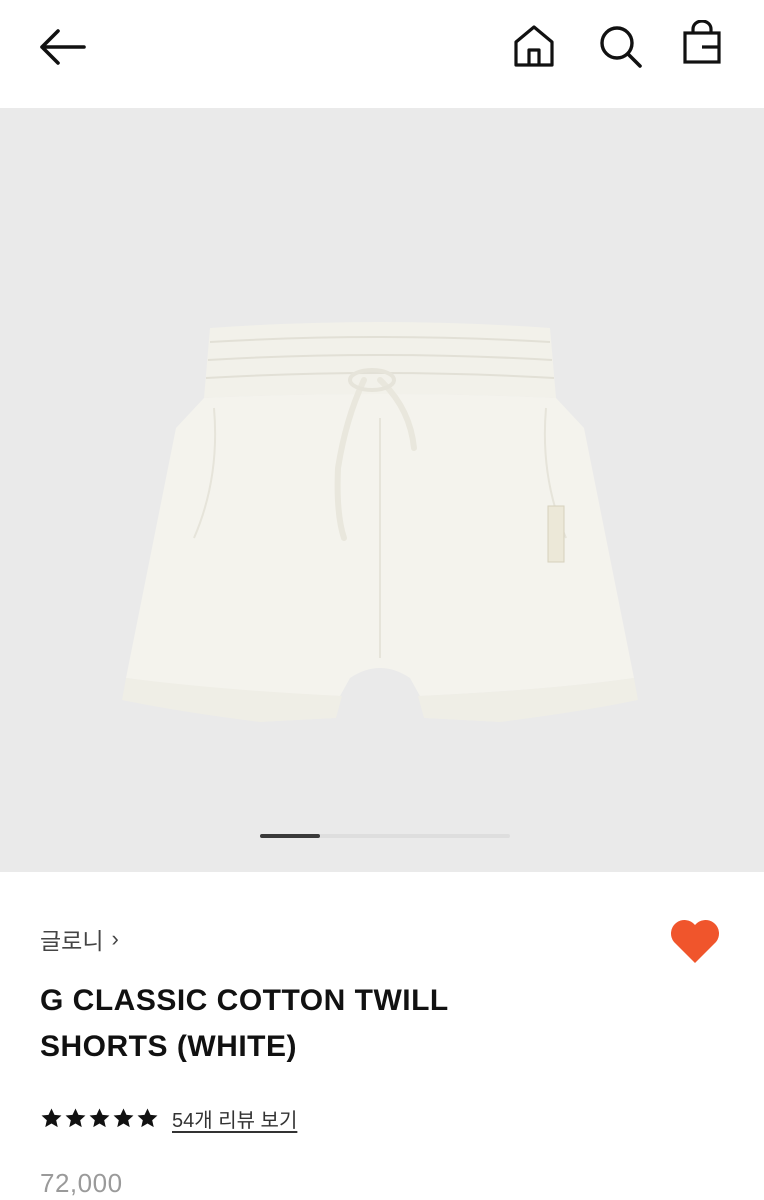 The image size is (764, 1200). I want to click on rating-stars, so click(100, 1118).